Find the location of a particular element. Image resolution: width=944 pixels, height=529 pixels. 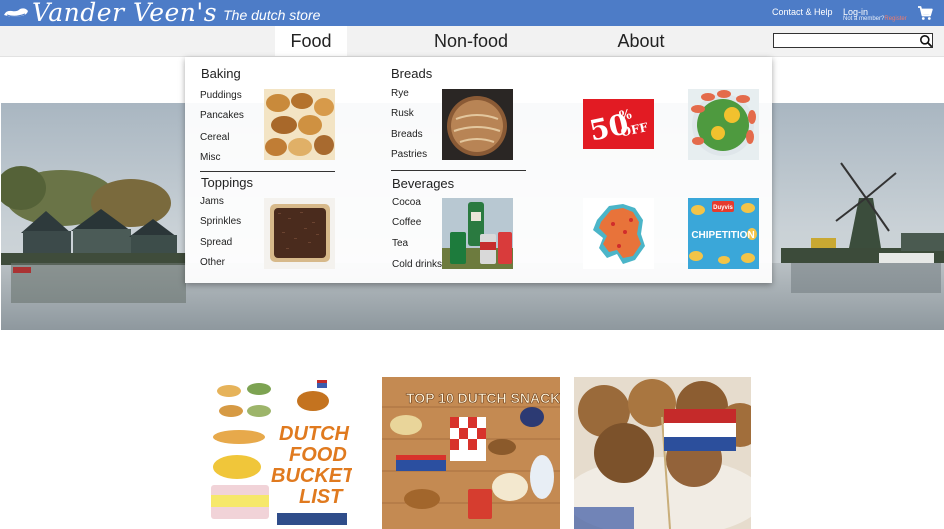

category-beverages-title: Beverages is located at coordinates (423, 183).